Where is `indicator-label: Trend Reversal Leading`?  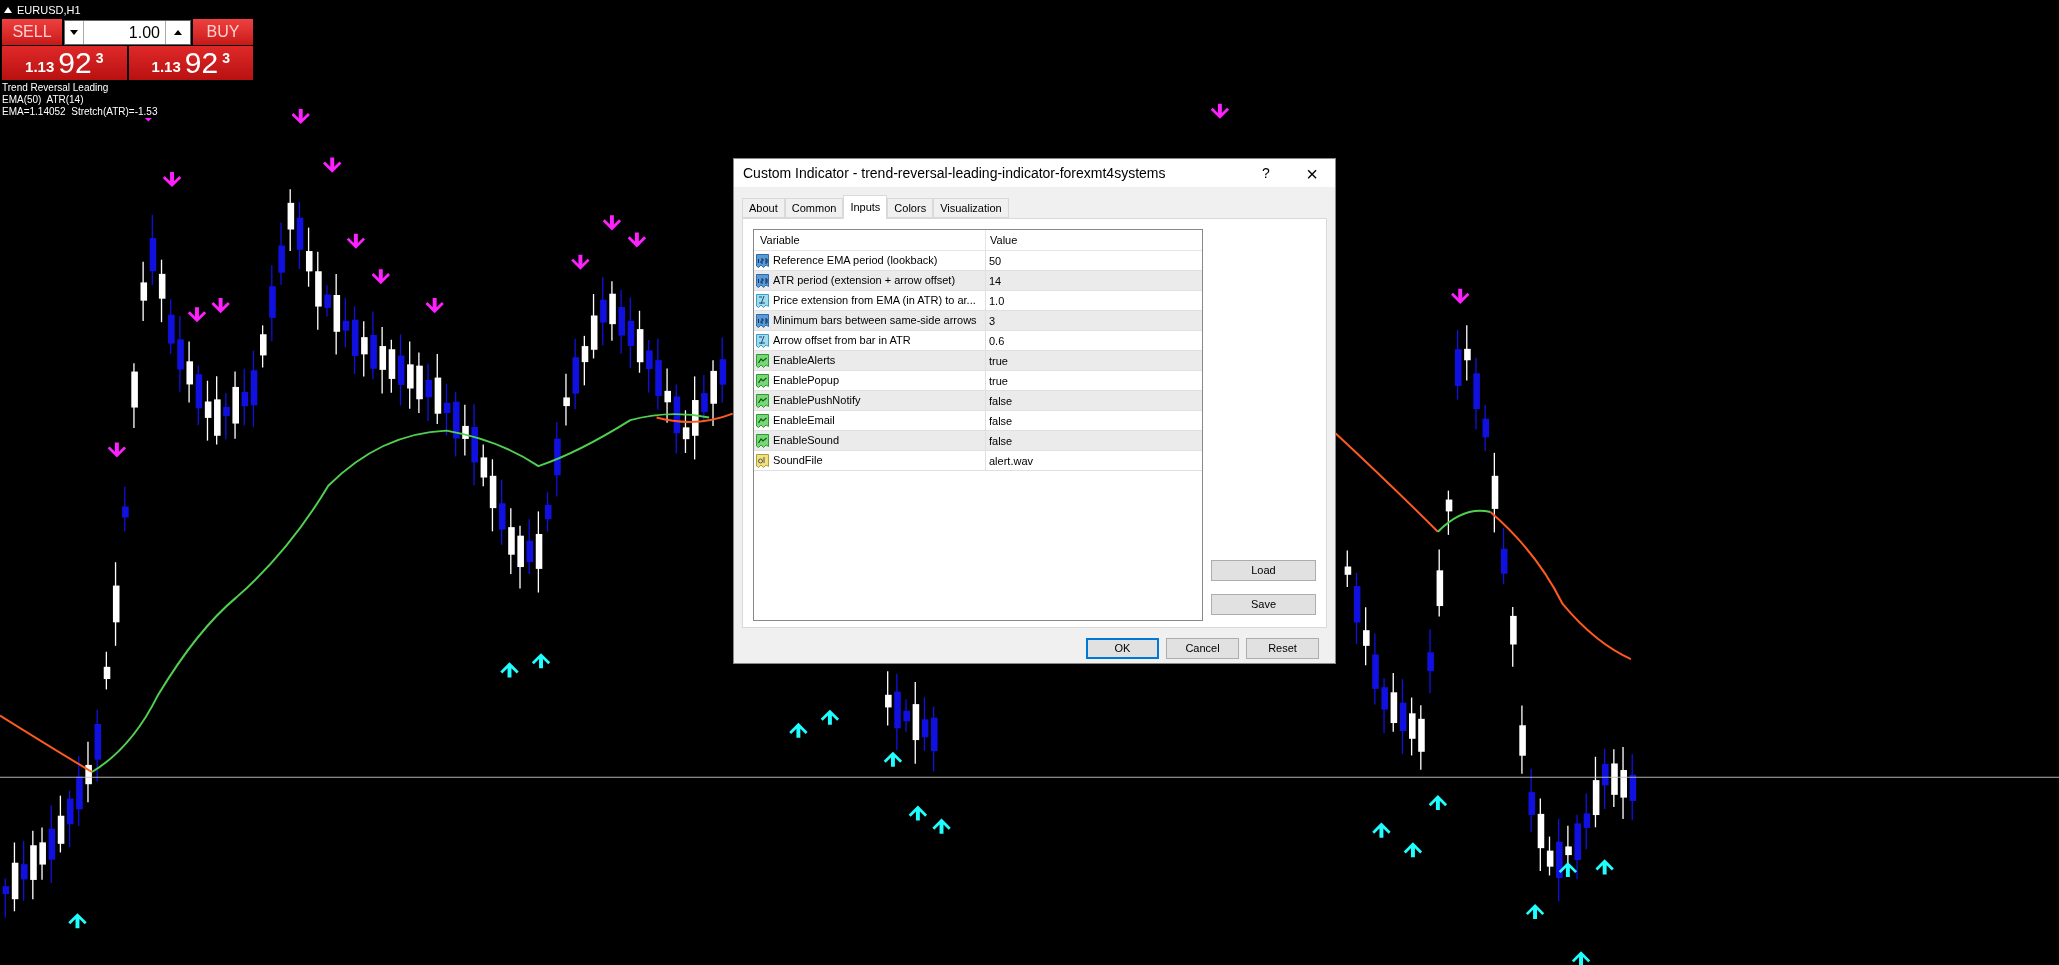
indicator-label: Trend Reversal Leading is located at coordinates (55, 88).